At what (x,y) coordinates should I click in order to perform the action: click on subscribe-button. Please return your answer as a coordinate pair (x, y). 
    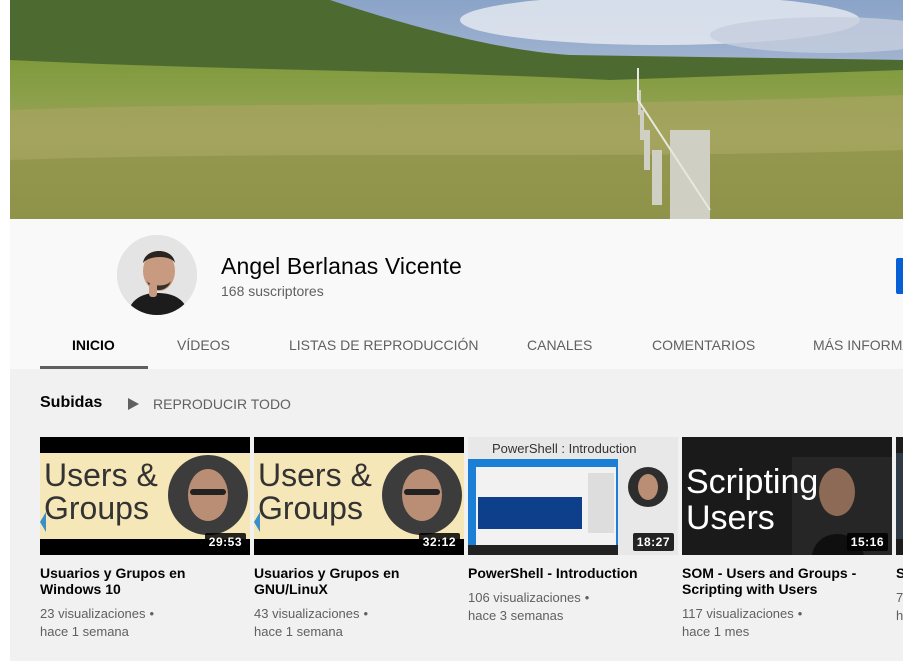
    Looking at the image, I should click on (899, 276).